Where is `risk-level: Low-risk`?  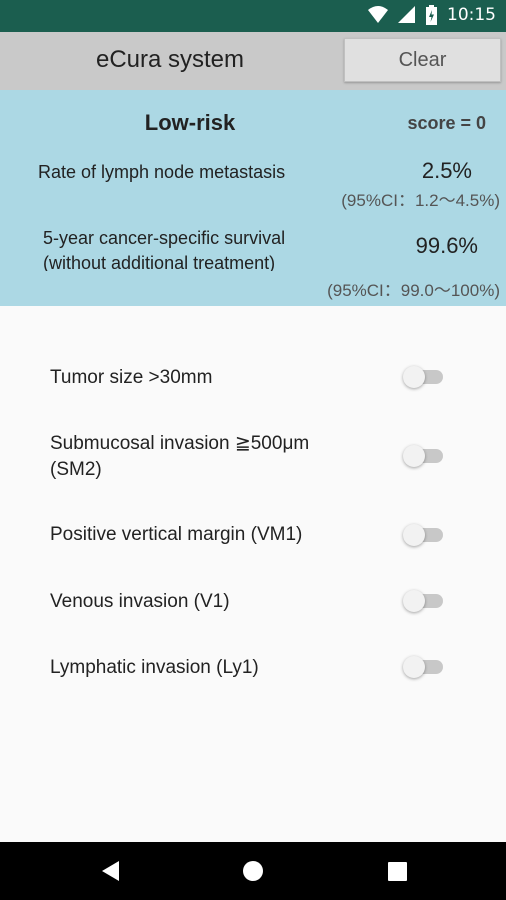 risk-level: Low-risk is located at coordinates (190, 122).